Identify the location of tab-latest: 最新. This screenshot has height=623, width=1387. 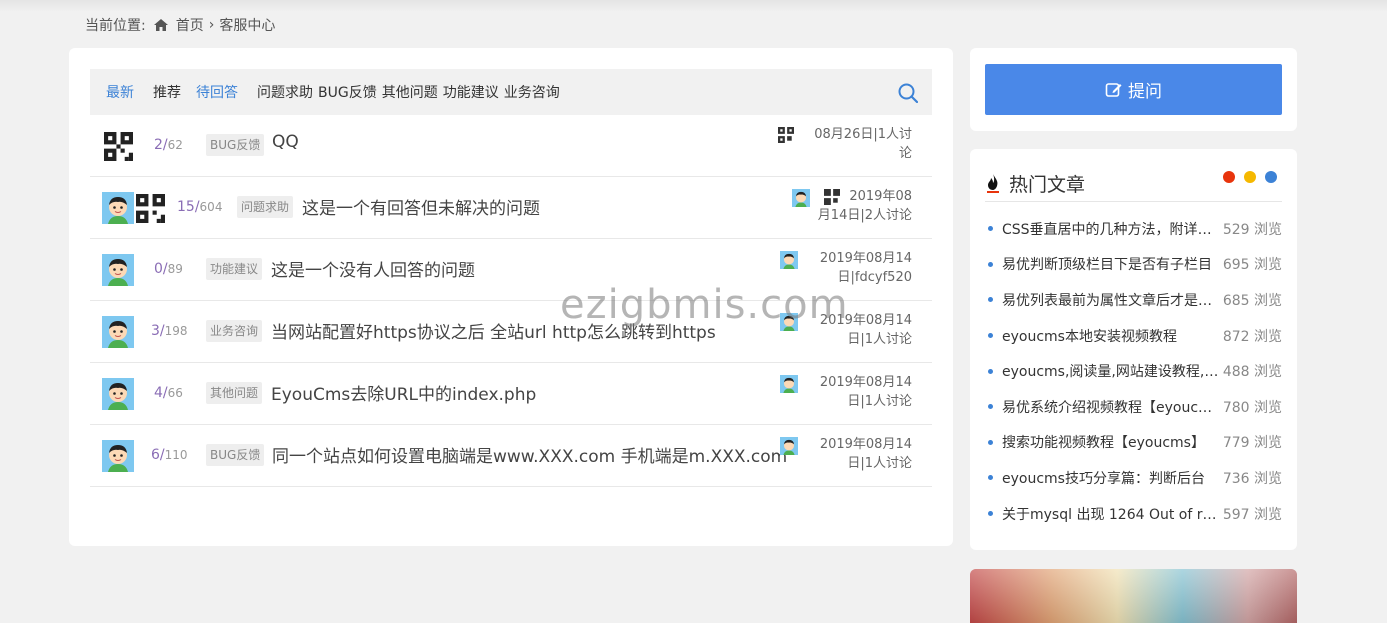
(120, 92).